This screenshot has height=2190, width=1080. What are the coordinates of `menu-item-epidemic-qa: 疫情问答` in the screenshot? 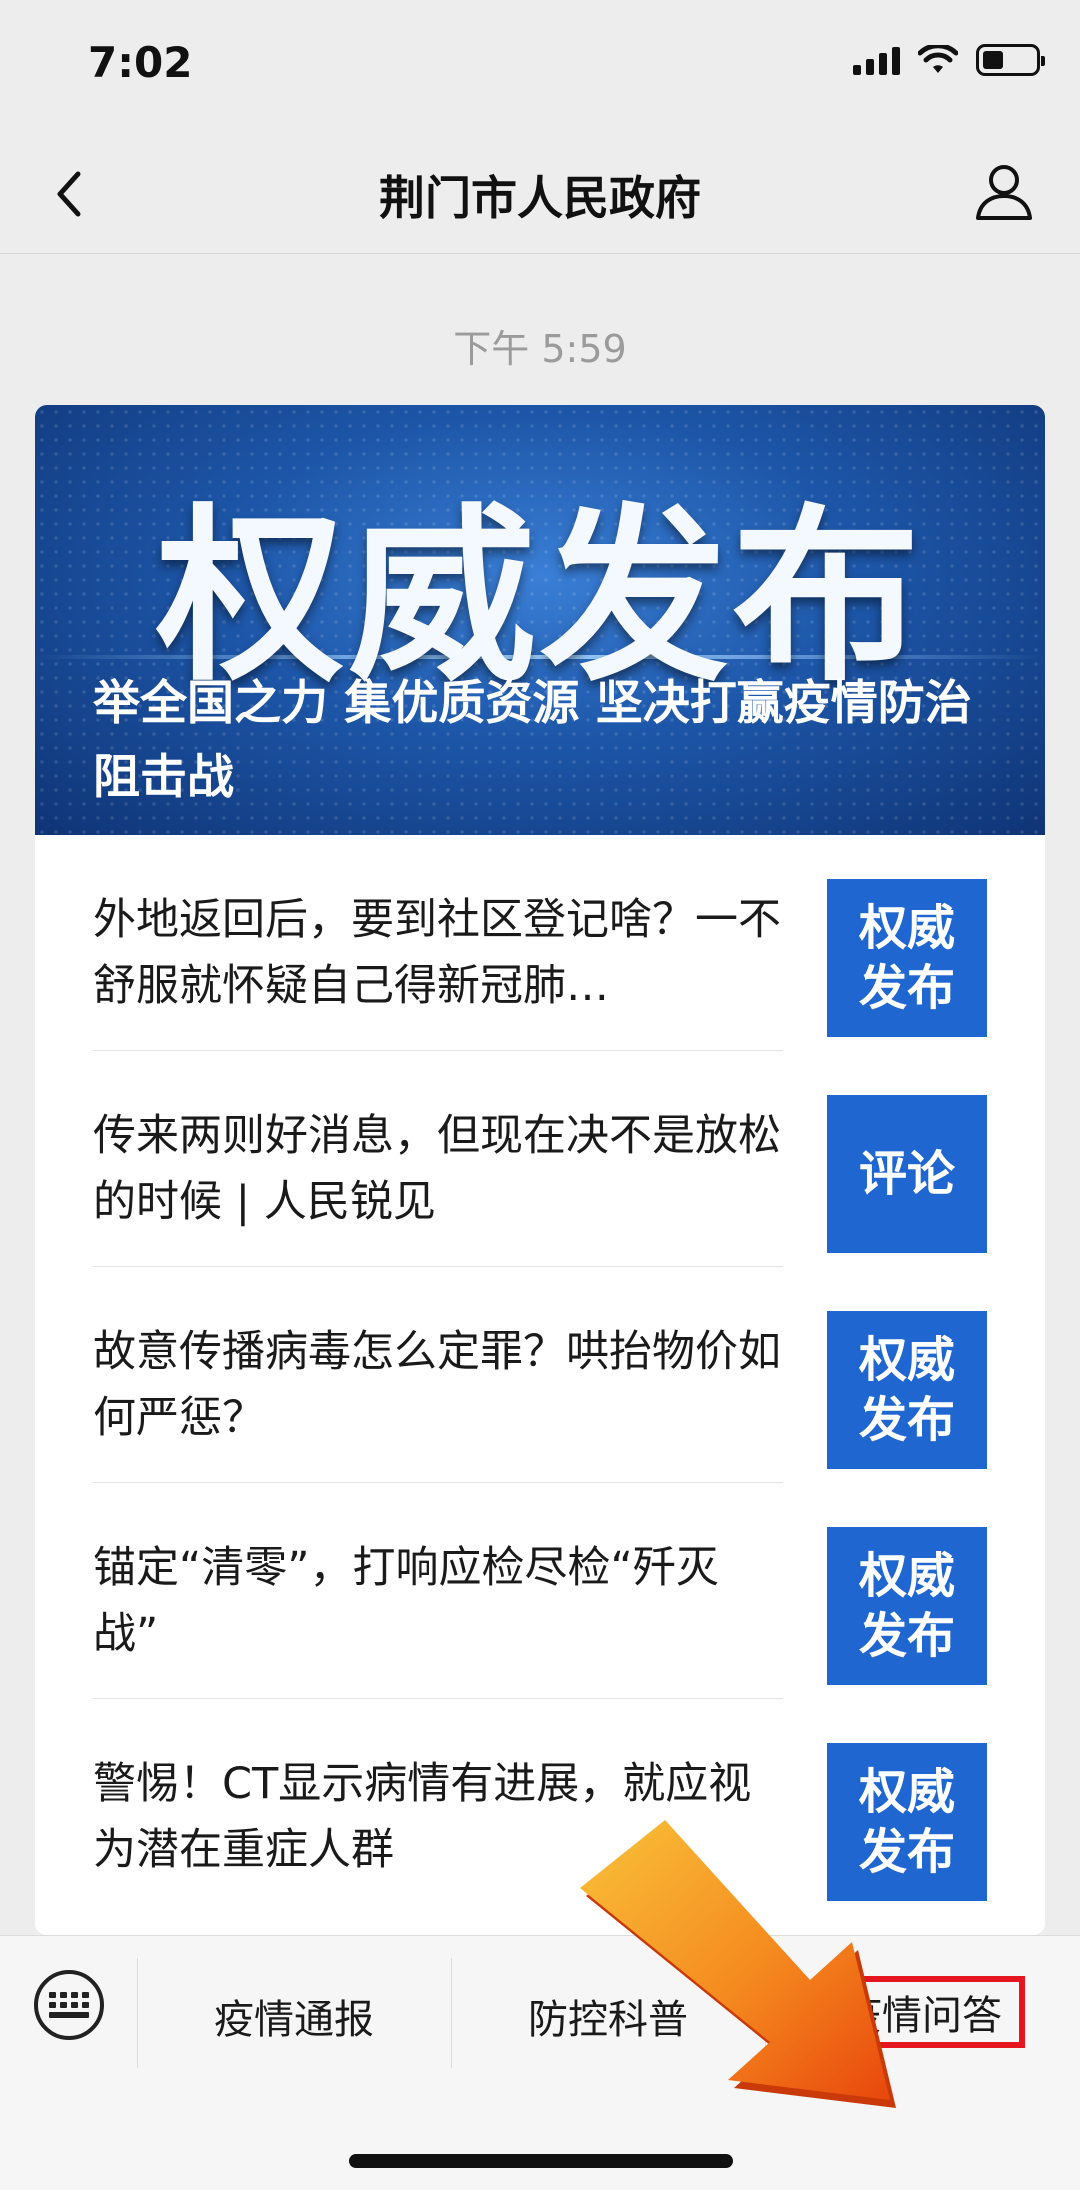 It's located at (922, 2012).